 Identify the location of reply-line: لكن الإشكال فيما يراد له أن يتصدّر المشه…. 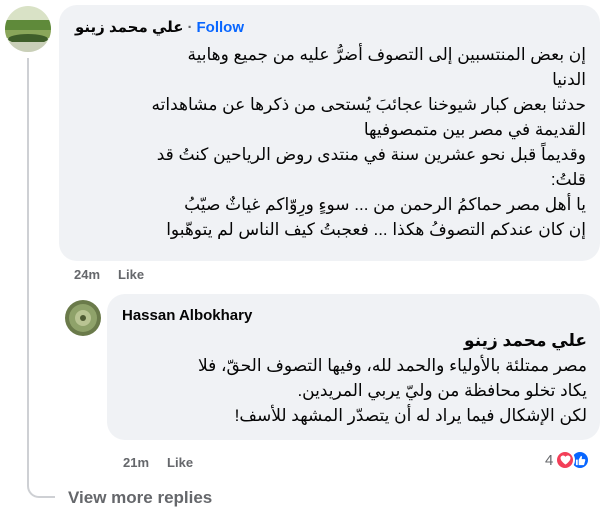
(410, 415).